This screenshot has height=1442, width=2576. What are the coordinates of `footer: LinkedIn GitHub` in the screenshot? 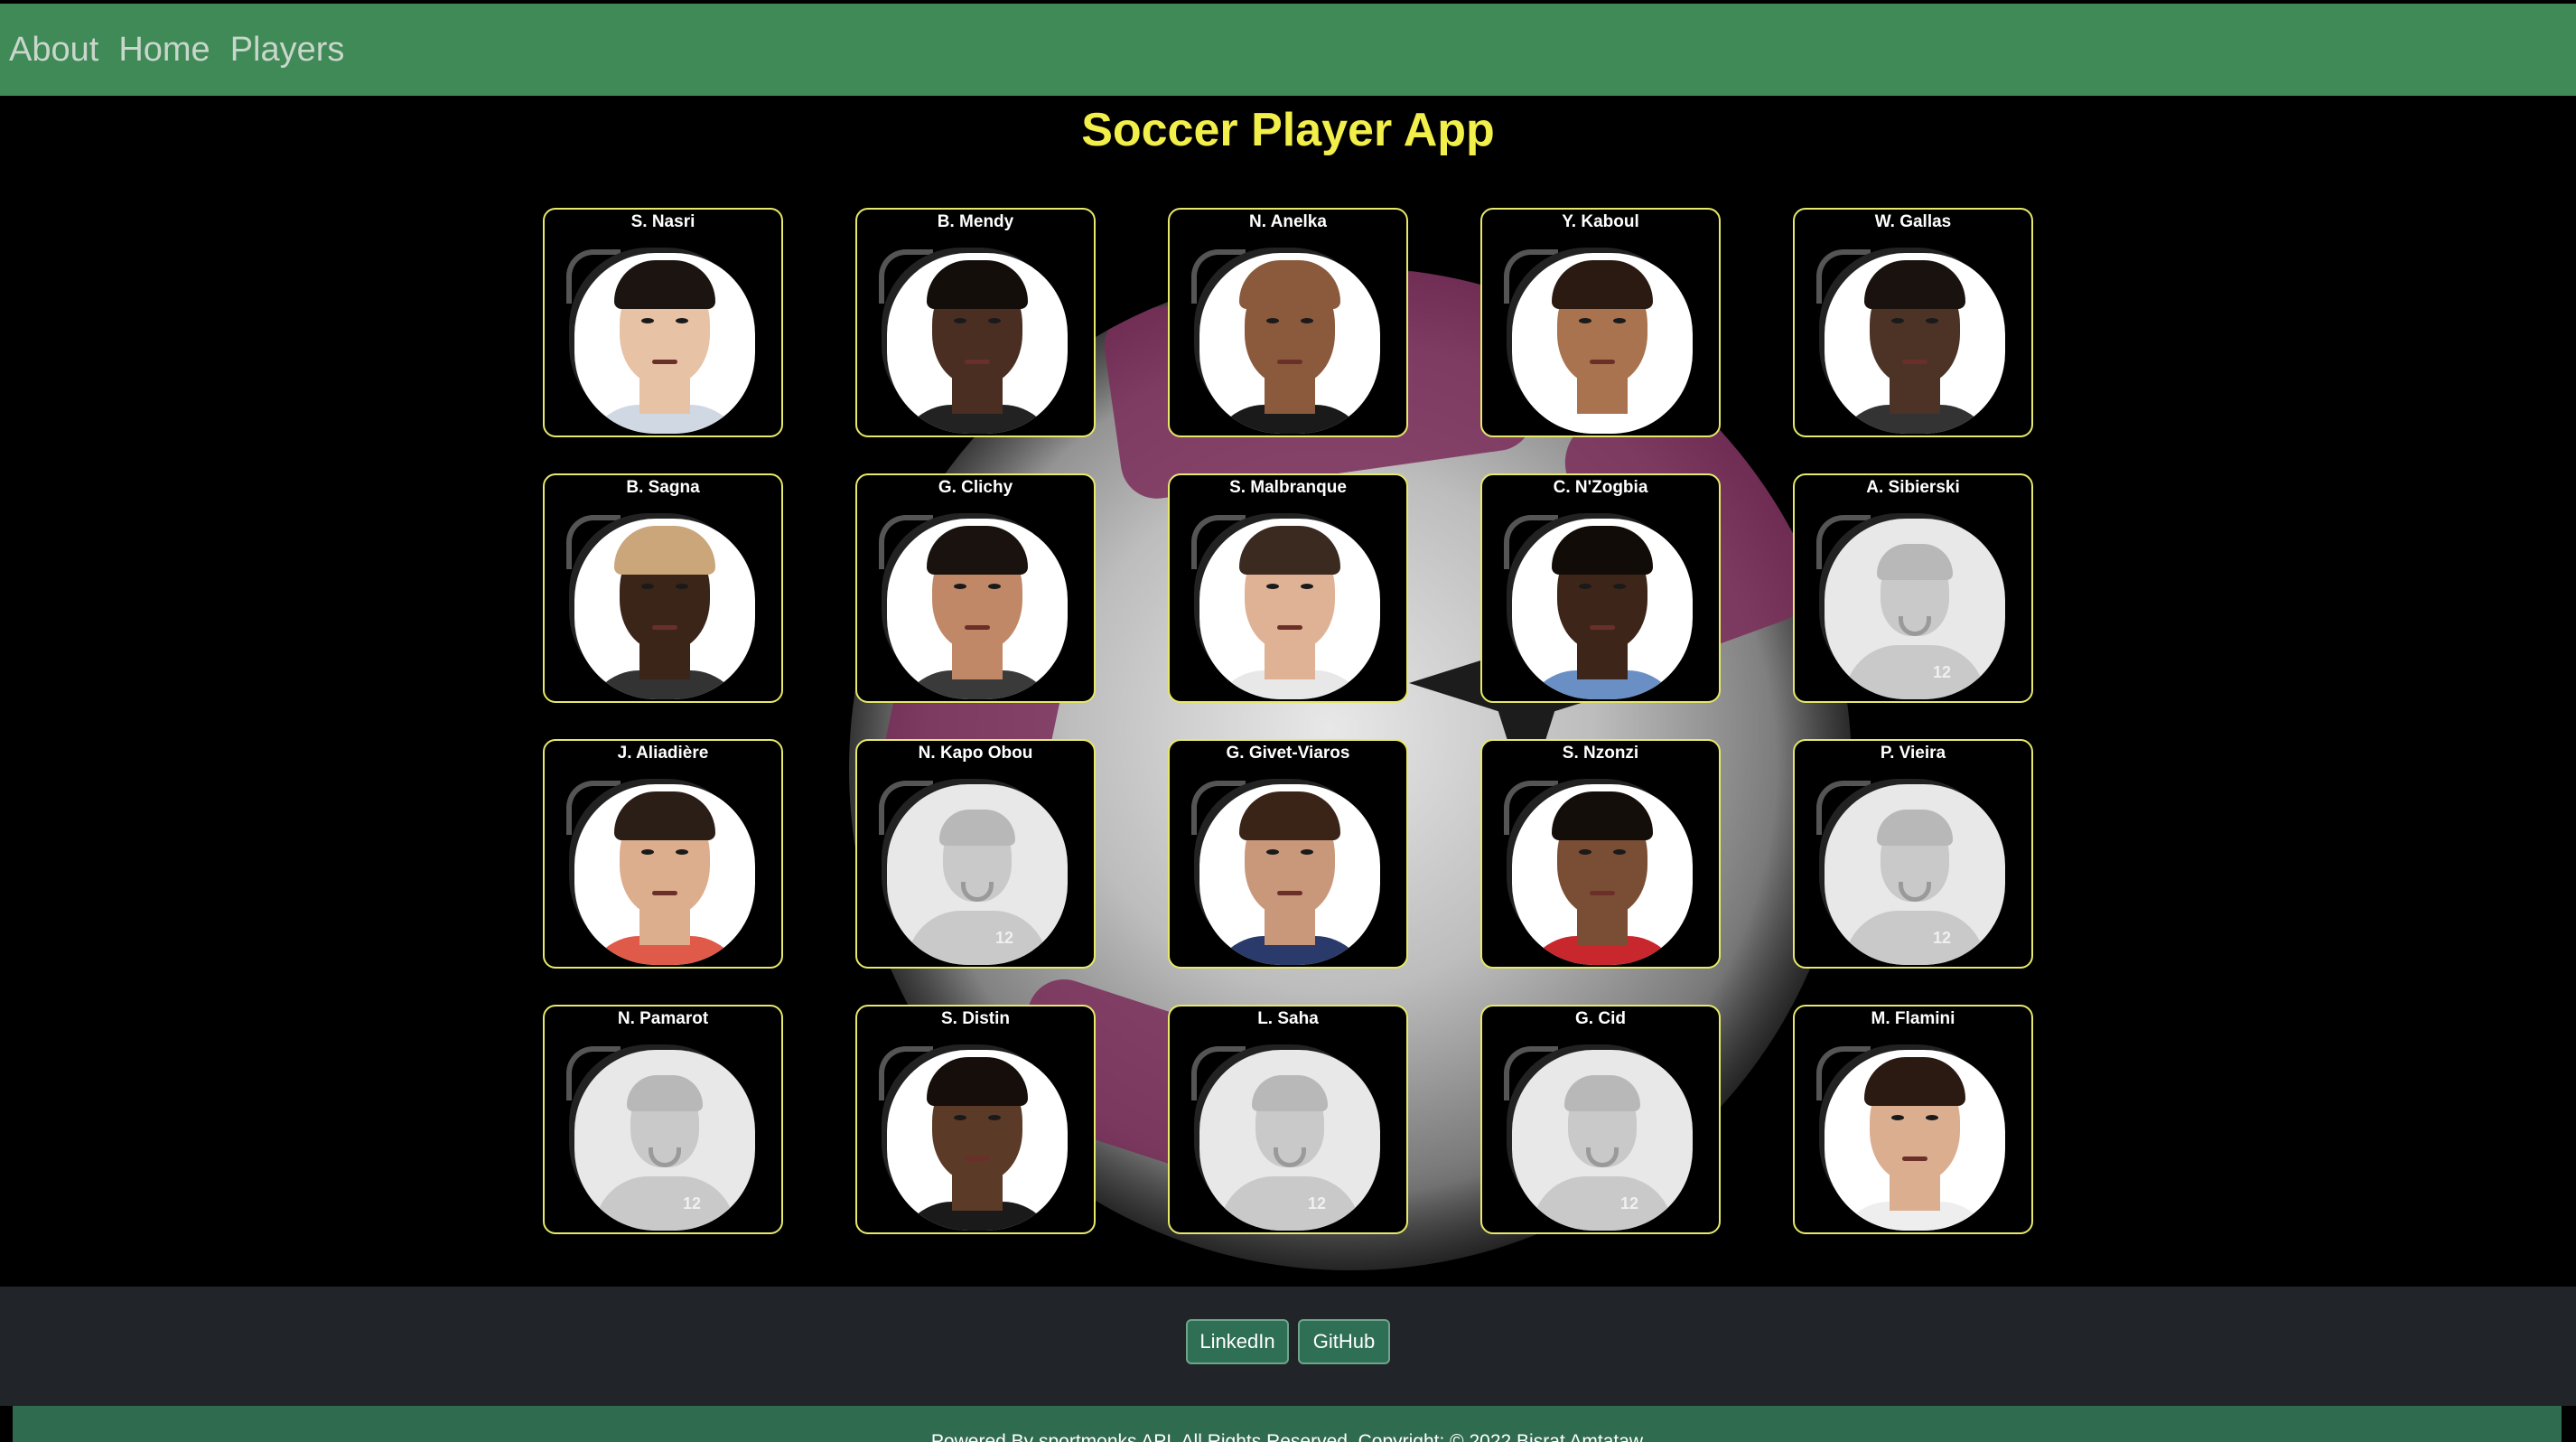 It's located at (1288, 1346).